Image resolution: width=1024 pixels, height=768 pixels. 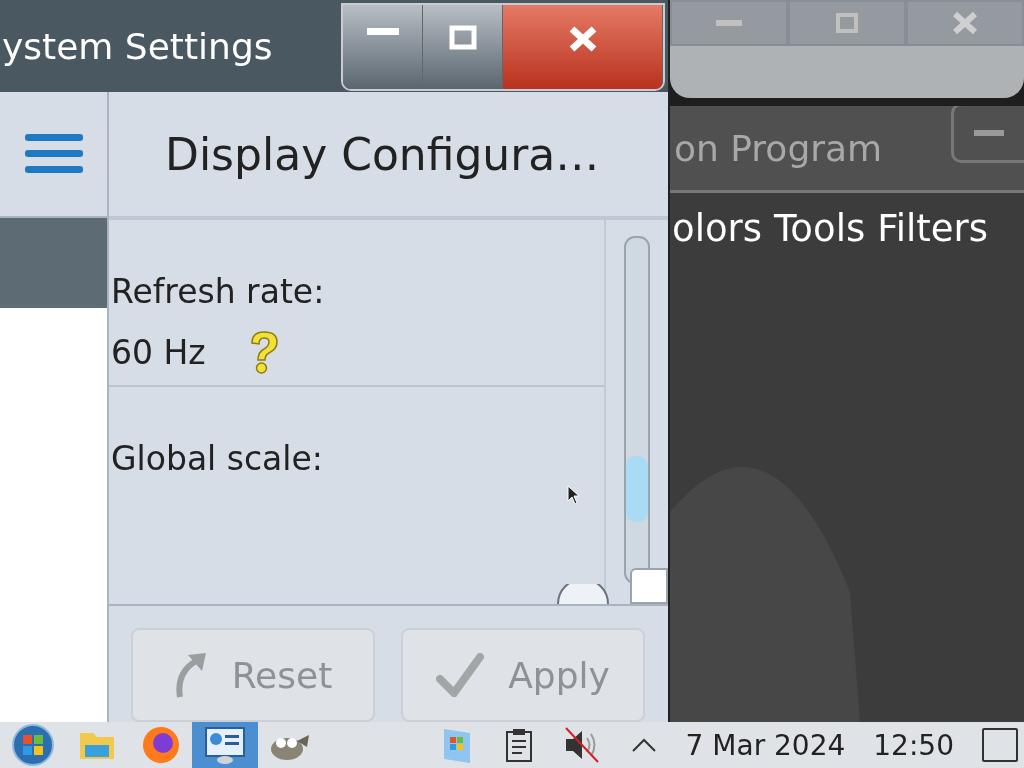 I want to click on maximize-button, so click(x=463, y=47).